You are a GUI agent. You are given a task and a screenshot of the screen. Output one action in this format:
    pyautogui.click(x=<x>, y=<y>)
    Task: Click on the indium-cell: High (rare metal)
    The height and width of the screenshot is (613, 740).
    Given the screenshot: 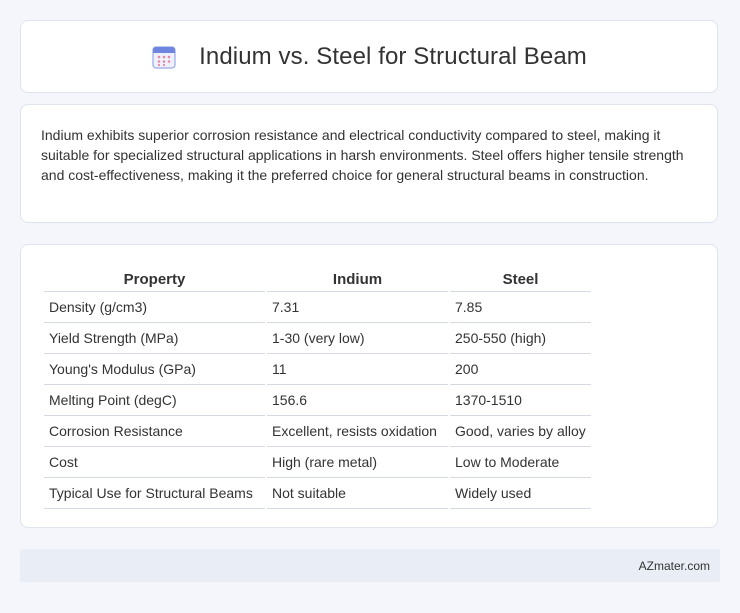 What is the action you would take?
    pyautogui.click(x=357, y=462)
    